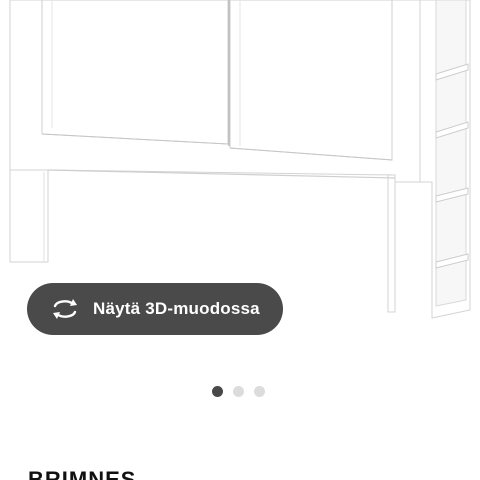  What do you see at coordinates (176, 308) in the screenshot?
I see `view-in-3d-label: Näytä 3D-muodossa` at bounding box center [176, 308].